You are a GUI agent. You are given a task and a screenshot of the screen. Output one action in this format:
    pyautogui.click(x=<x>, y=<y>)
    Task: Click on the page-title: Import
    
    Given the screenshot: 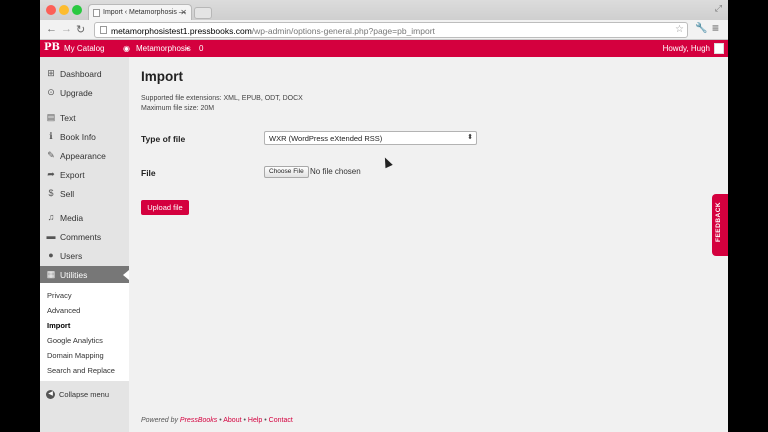 What is the action you would take?
    pyautogui.click(x=162, y=76)
    